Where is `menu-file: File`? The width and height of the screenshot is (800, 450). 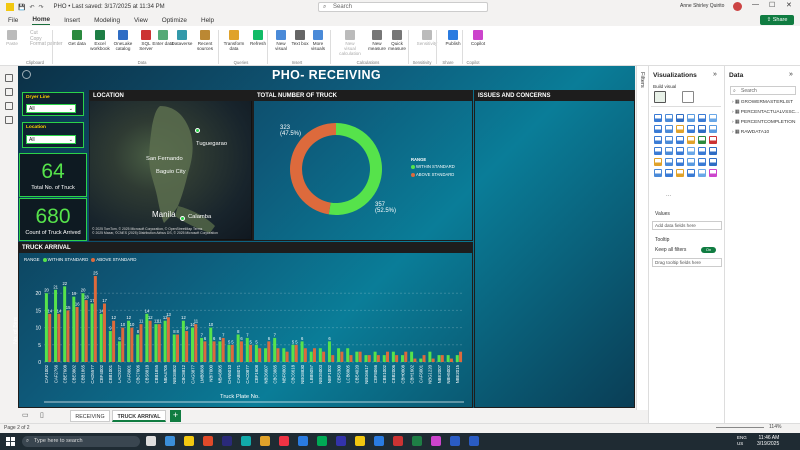
menu-file: File is located at coordinates (13, 20).